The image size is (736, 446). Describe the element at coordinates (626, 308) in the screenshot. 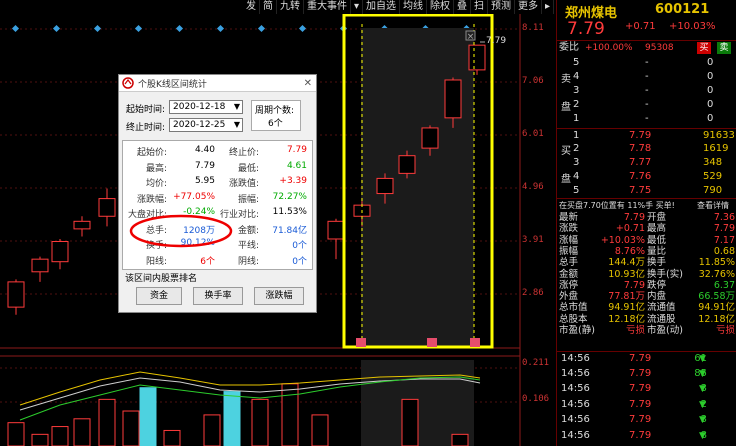

I see `quote-value: 94.91亿` at that location.